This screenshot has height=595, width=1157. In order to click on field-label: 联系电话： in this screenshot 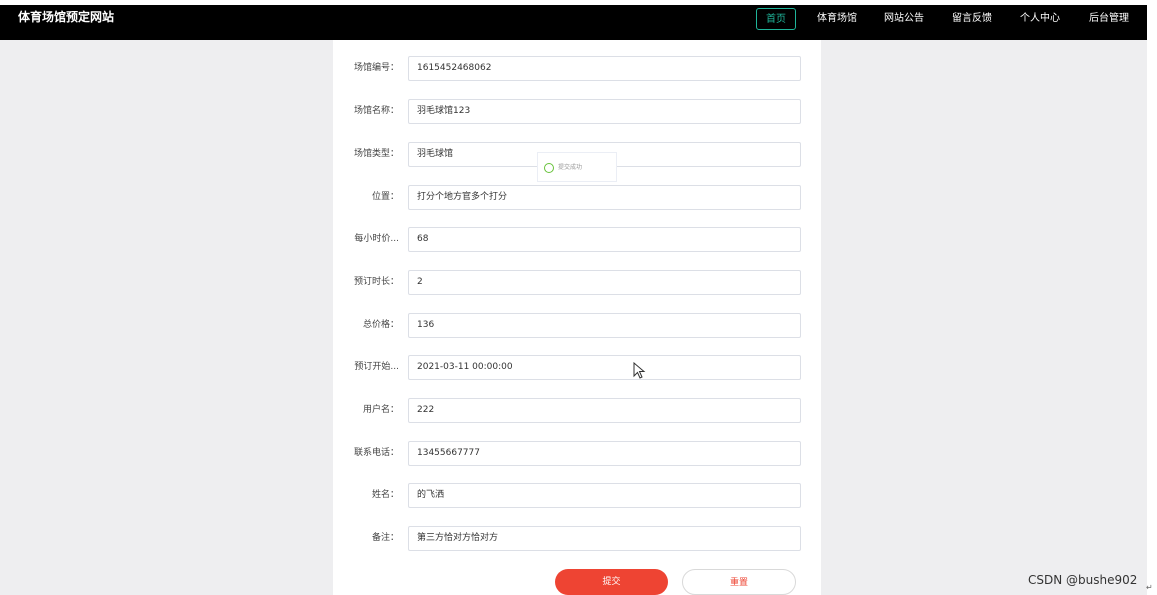, I will do `click(376, 453)`.